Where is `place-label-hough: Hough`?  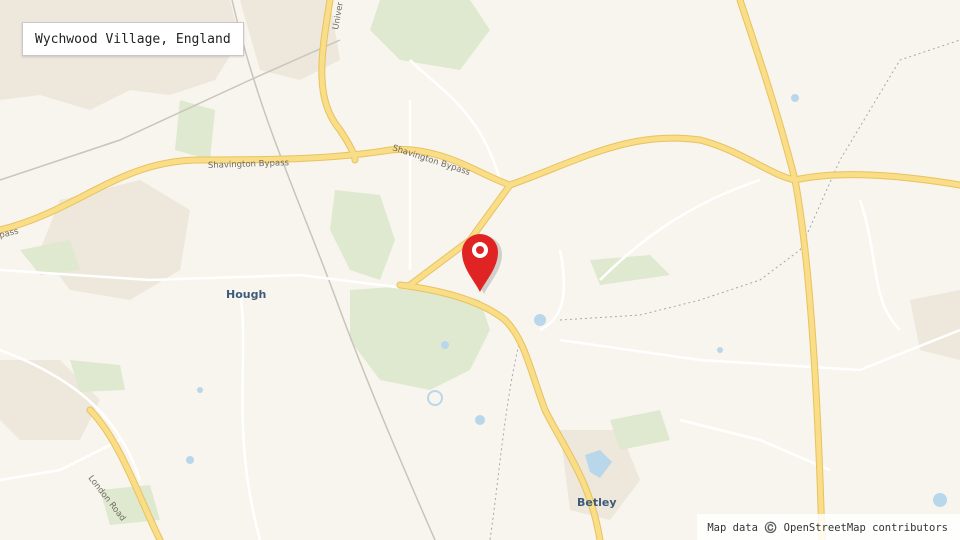
place-label-hough: Hough is located at coordinates (246, 294).